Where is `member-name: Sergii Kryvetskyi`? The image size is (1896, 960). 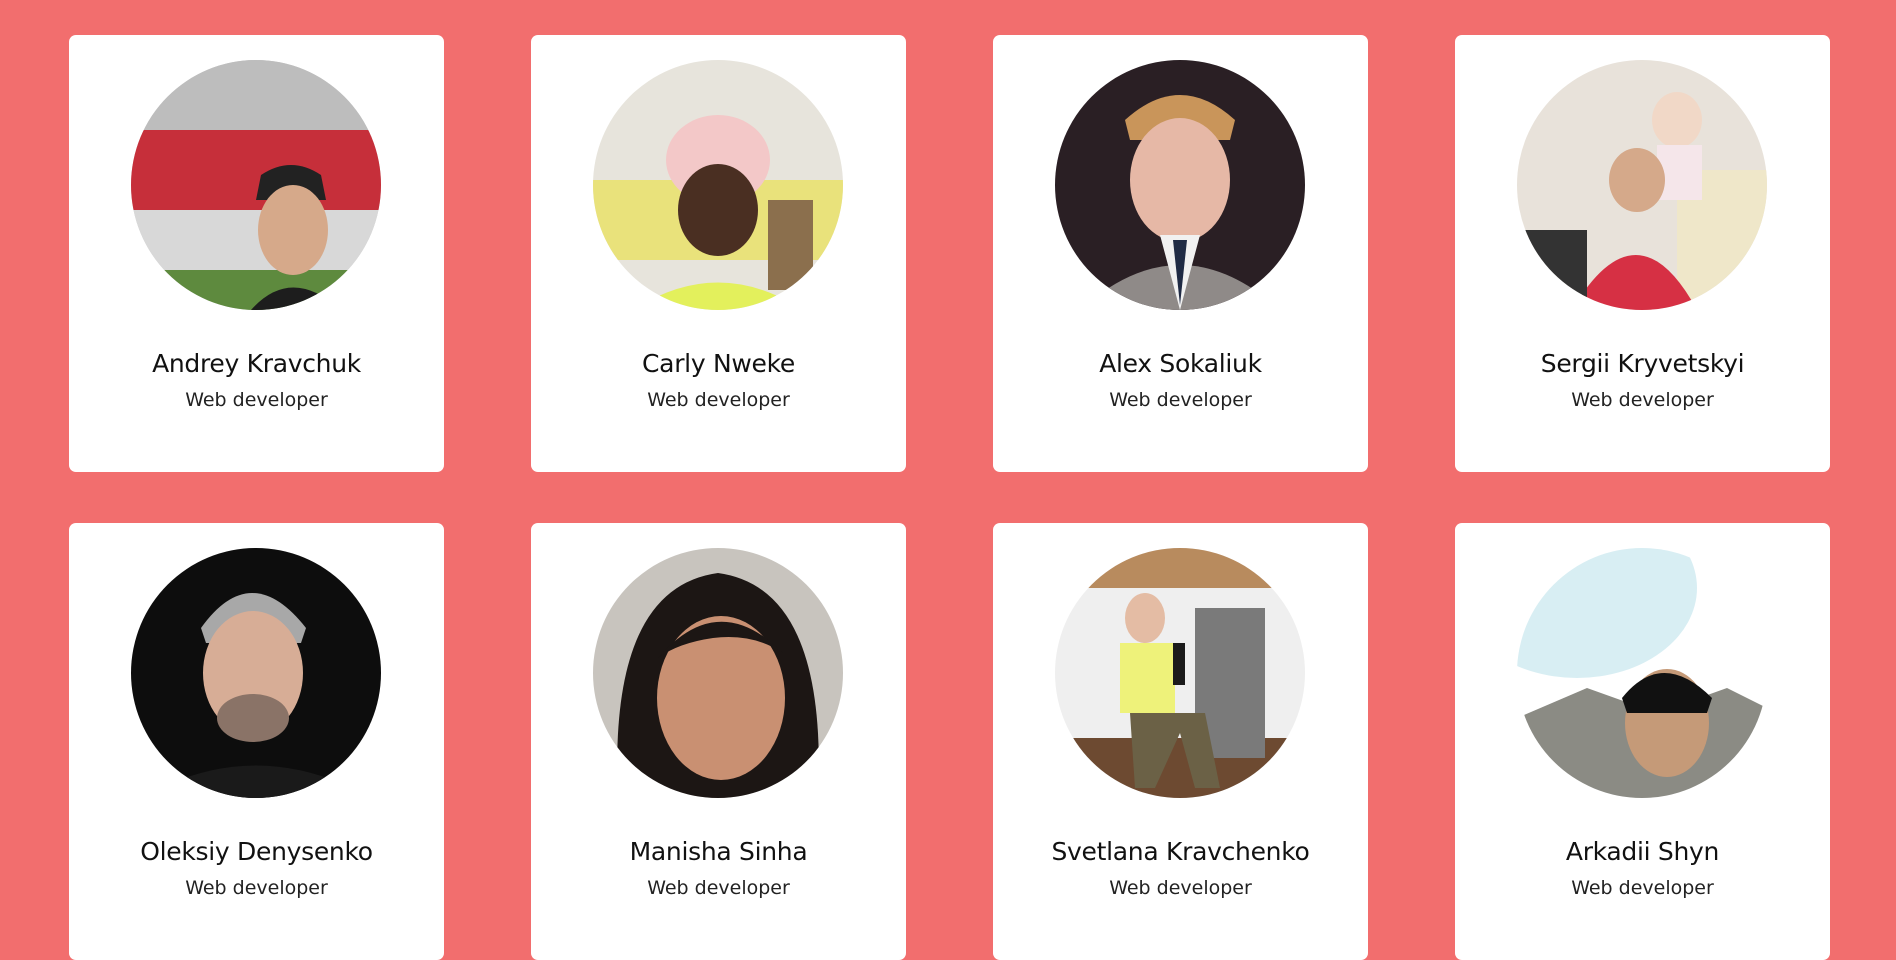 member-name: Sergii Kryvetskyi is located at coordinates (1642, 363).